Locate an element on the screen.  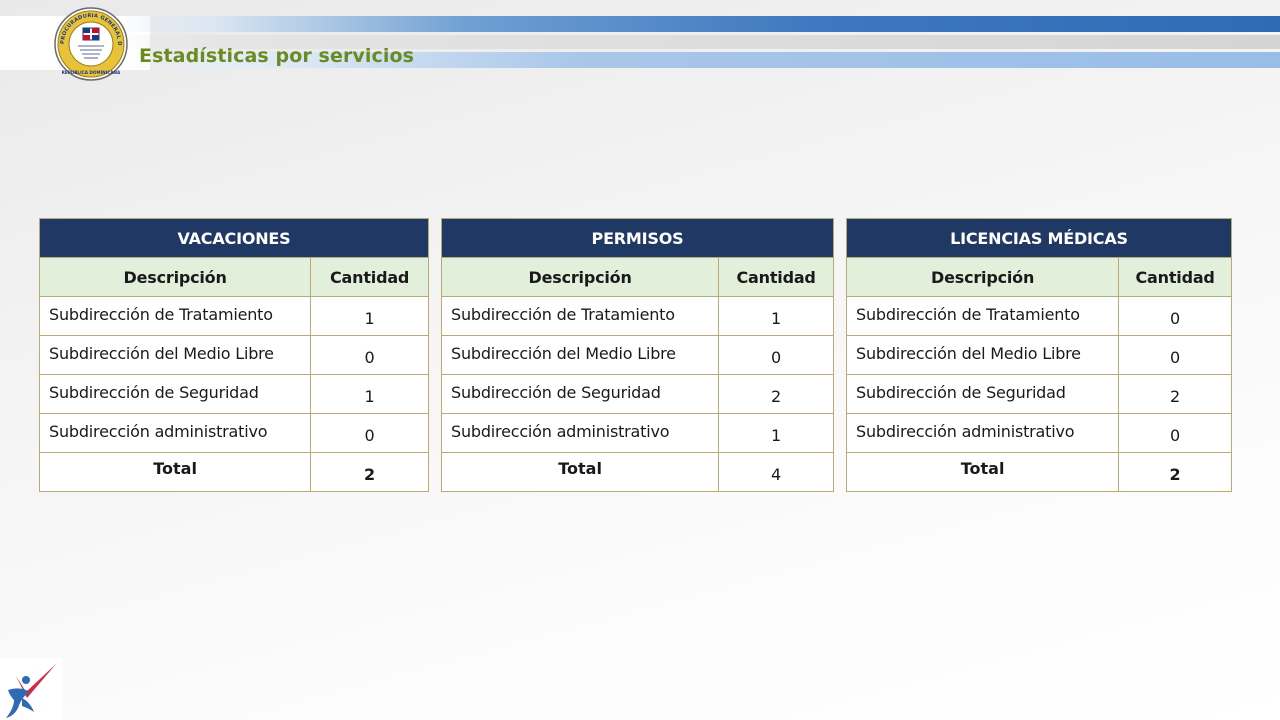
page-title: Estadísticas por servicios is located at coordinates (277, 56).